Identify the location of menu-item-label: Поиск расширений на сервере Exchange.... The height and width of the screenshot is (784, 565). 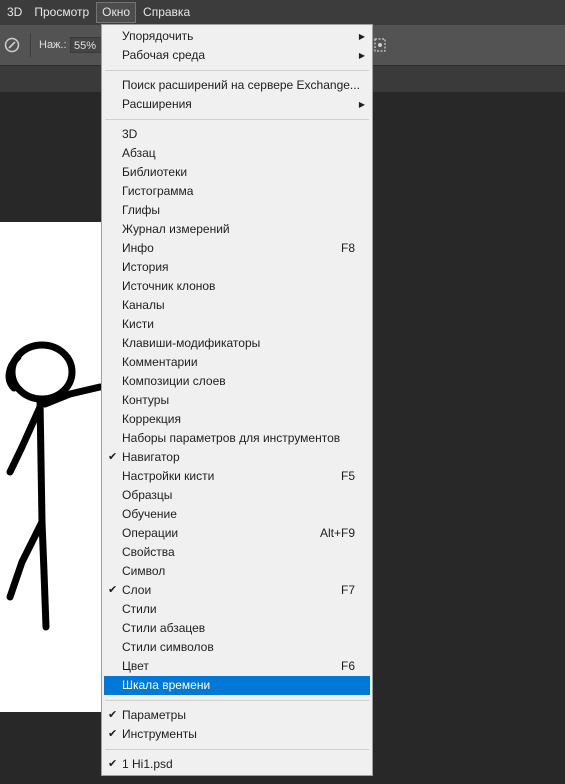
(241, 85).